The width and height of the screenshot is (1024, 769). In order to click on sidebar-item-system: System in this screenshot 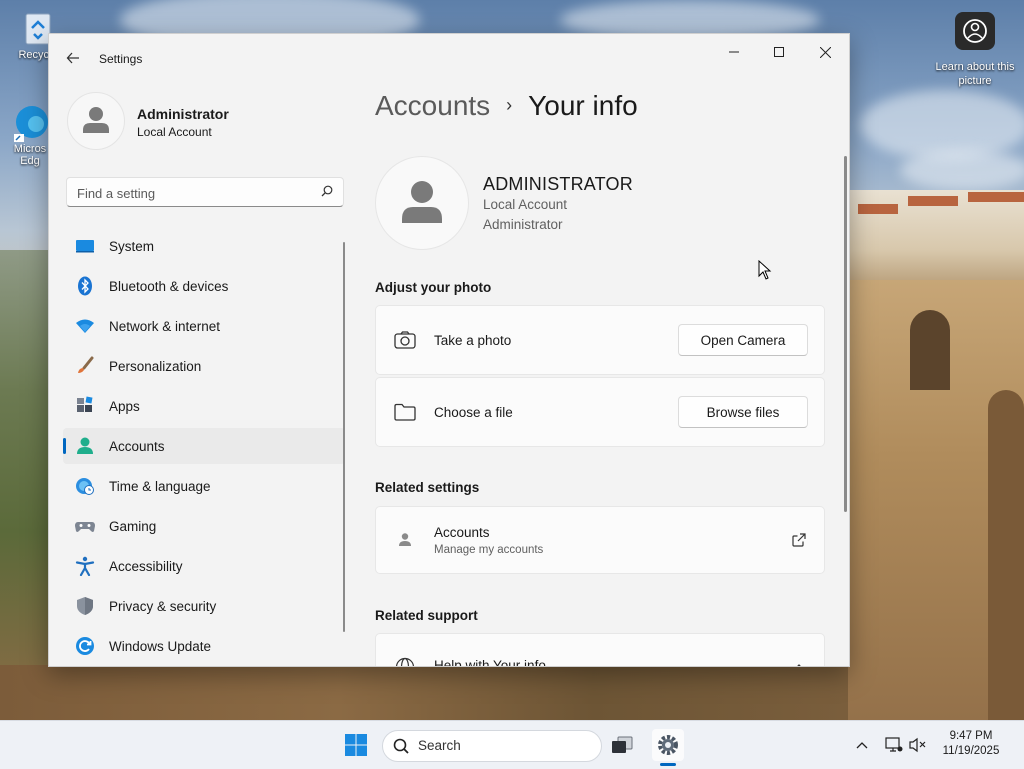, I will do `click(204, 246)`.